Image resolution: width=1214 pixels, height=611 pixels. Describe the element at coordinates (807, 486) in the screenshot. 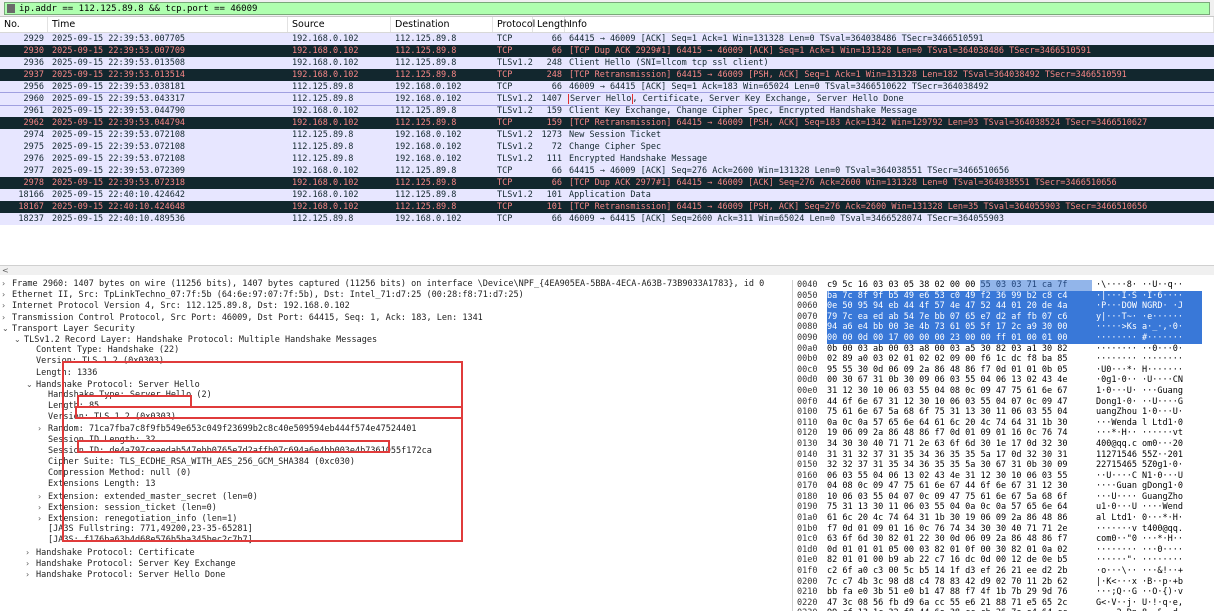

I see `byte-offset: 0170` at that location.